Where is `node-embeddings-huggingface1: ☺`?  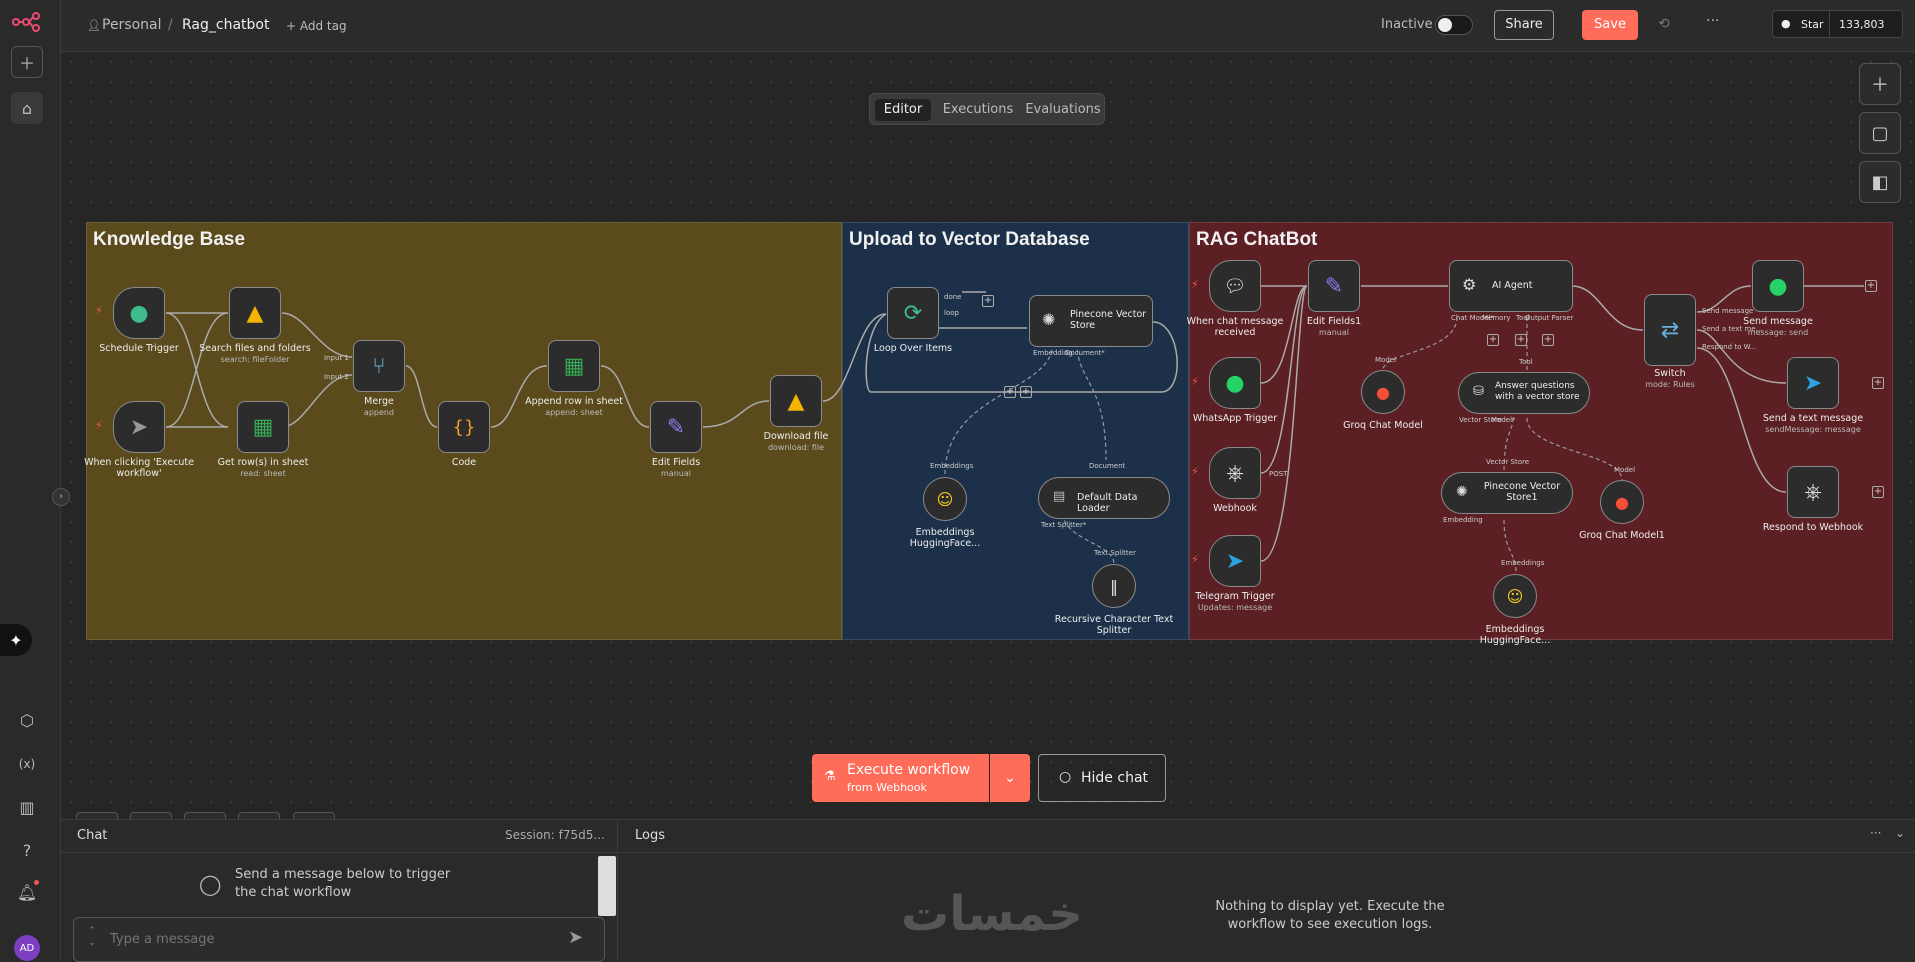
node-embeddings-huggingface1: ☺ is located at coordinates (1515, 596).